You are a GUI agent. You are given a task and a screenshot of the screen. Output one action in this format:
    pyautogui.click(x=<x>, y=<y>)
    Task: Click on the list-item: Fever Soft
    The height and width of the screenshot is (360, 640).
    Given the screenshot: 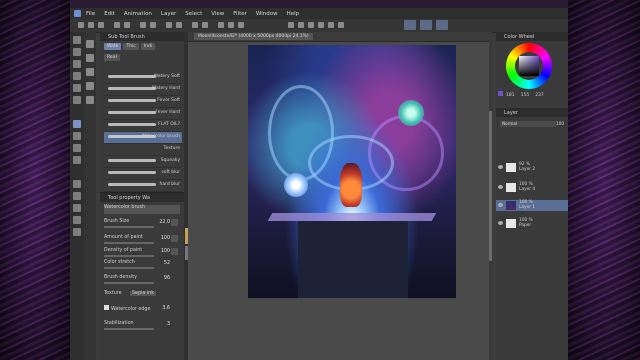 What is the action you would take?
    pyautogui.click(x=143, y=102)
    